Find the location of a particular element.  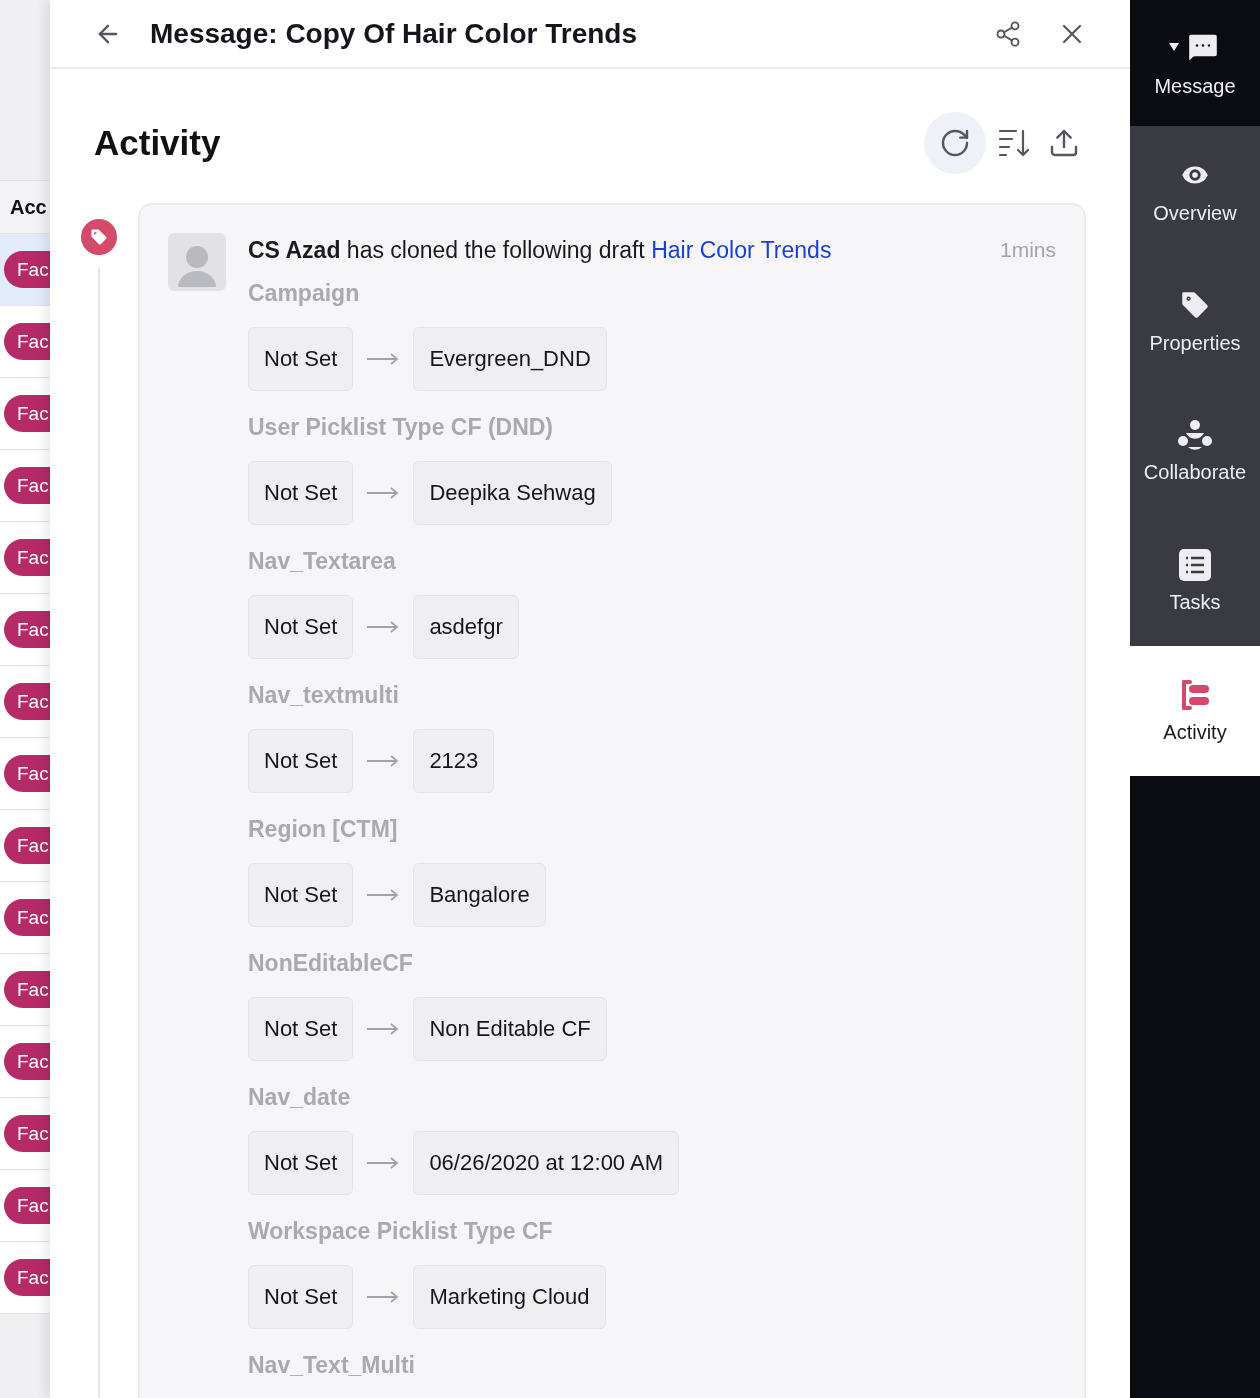

field-label: Region [CTM] is located at coordinates (323, 830).